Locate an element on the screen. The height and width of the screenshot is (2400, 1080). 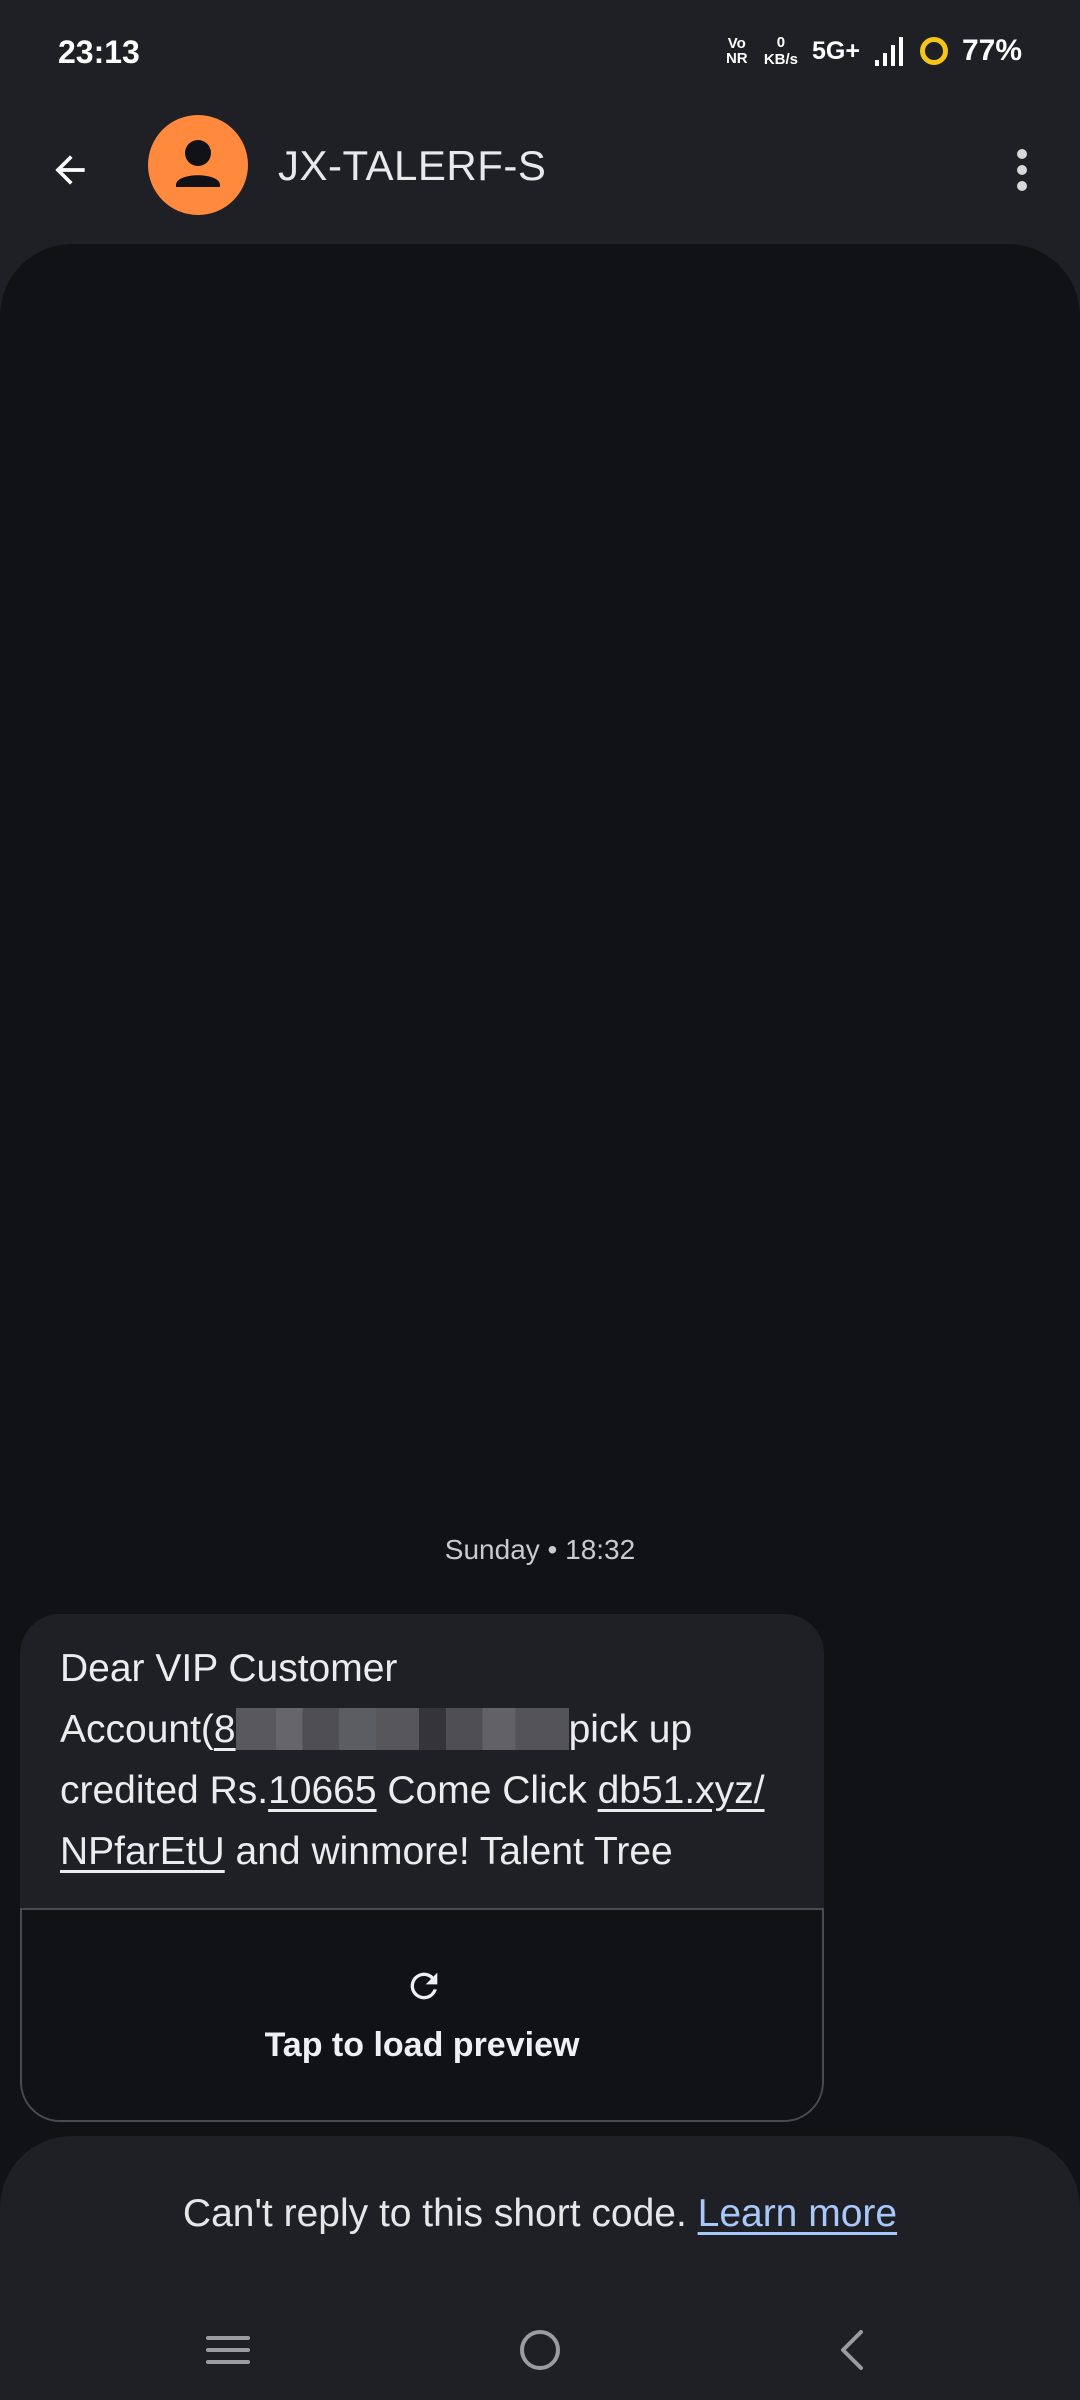
account-number-link: 8 is located at coordinates (391, 1729).